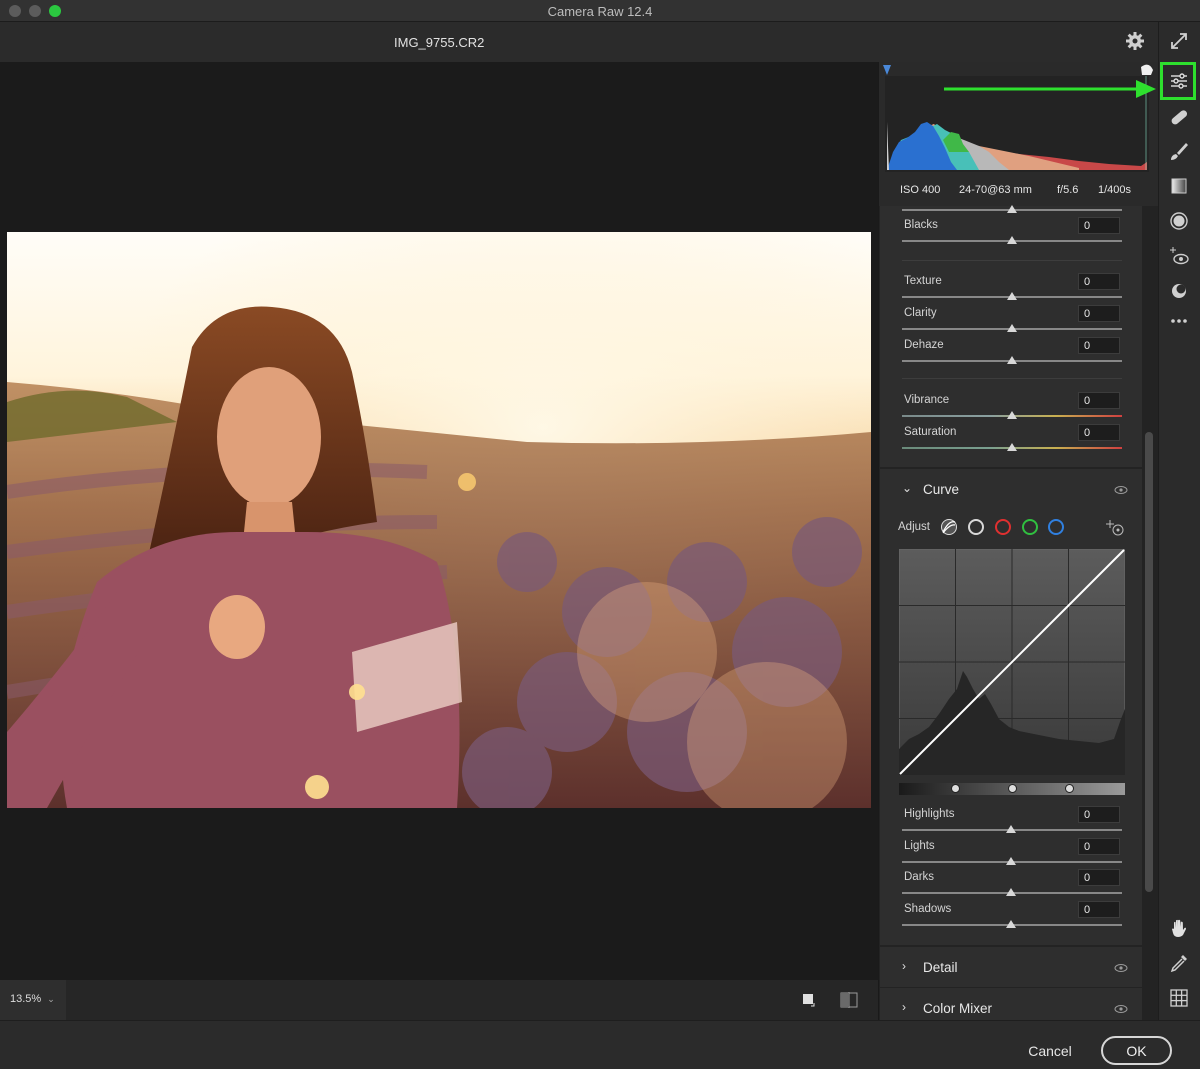 The height and width of the screenshot is (1069, 1200). Describe the element at coordinates (1099, 400) in the screenshot. I see `vibrance-input: 0` at that location.